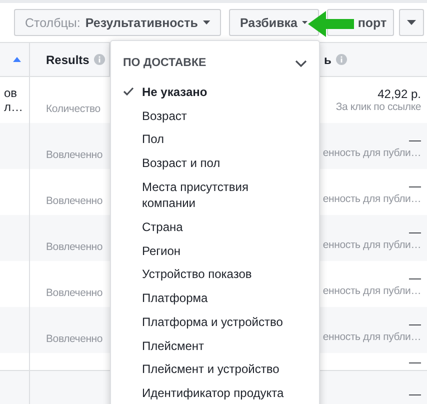  Describe the element at coordinates (215, 163) in the screenshot. I see `menu-item: Возраст и пол` at that location.